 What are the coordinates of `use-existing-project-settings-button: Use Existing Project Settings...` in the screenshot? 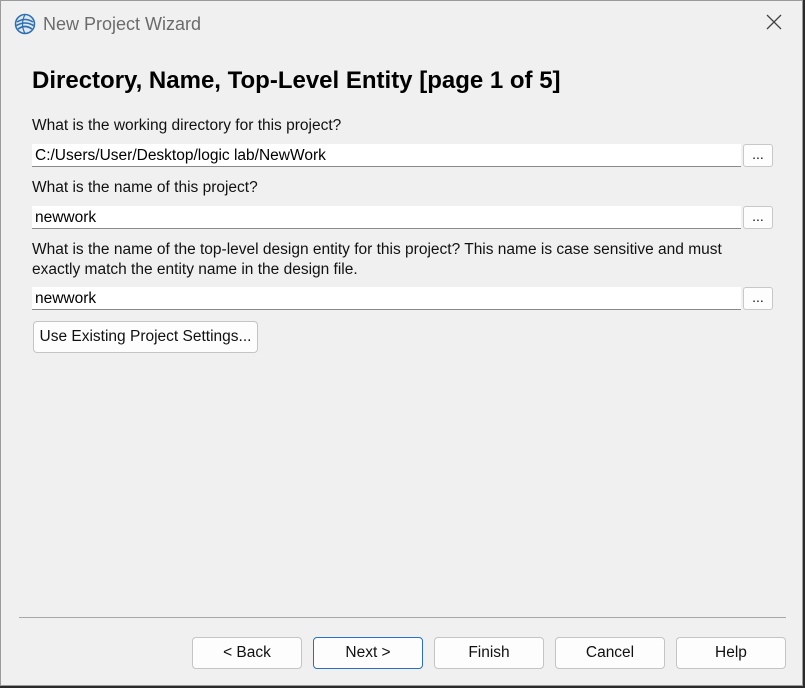 It's located at (145, 337).